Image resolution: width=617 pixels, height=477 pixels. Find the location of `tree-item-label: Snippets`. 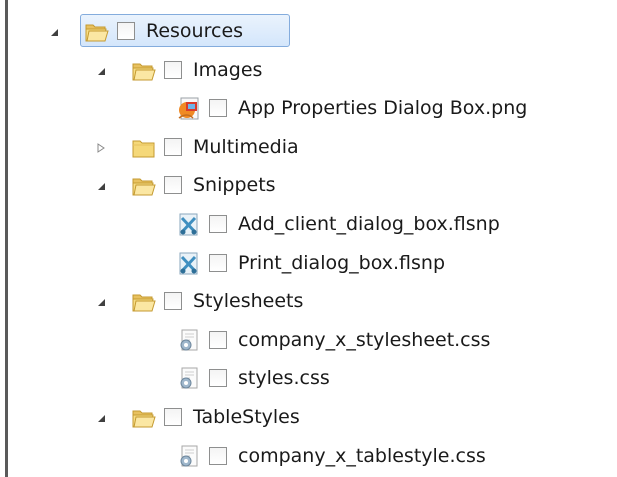

tree-item-label: Snippets is located at coordinates (234, 185).